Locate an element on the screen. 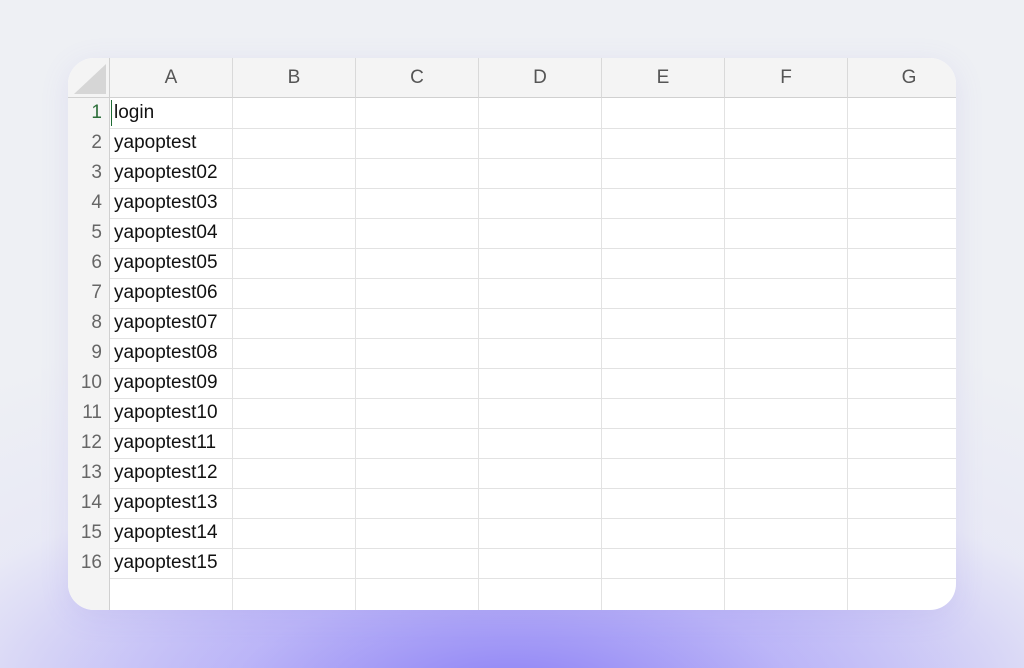 This screenshot has width=1024, height=668. row-header-9: 9 is located at coordinates (89, 353).